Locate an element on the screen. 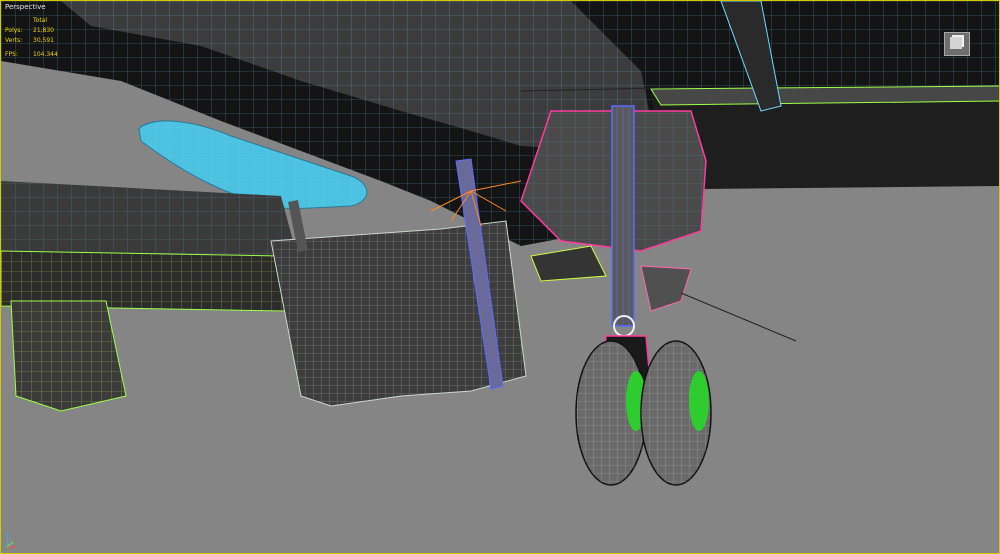  verts-label: Verts: is located at coordinates (14, 40).